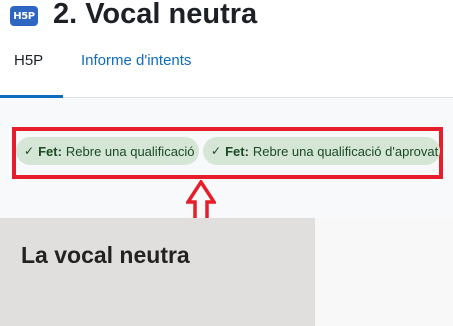 This screenshot has height=326, width=453. Describe the element at coordinates (345, 151) in the screenshot. I see `completion-text: Rebre una qualificació d'aprovat` at that location.